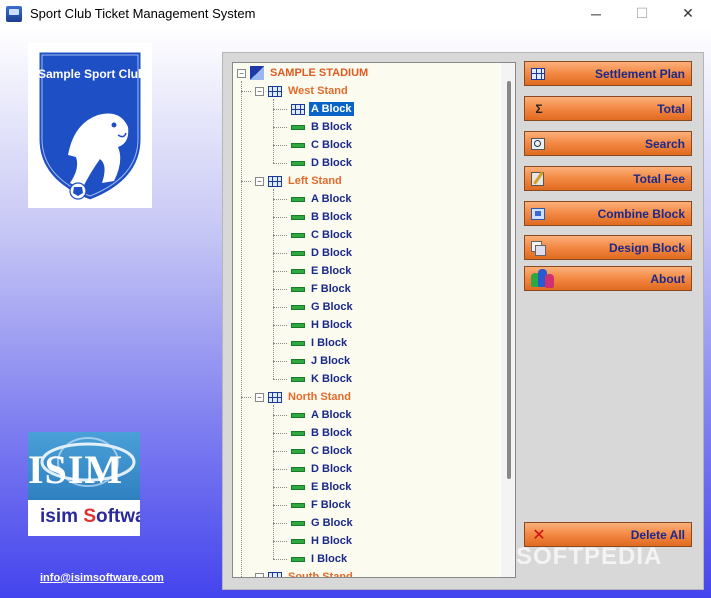 This screenshot has height=598, width=711. What do you see at coordinates (331, 415) in the screenshot?
I see `tree-block-2-0-label: A Block` at bounding box center [331, 415].